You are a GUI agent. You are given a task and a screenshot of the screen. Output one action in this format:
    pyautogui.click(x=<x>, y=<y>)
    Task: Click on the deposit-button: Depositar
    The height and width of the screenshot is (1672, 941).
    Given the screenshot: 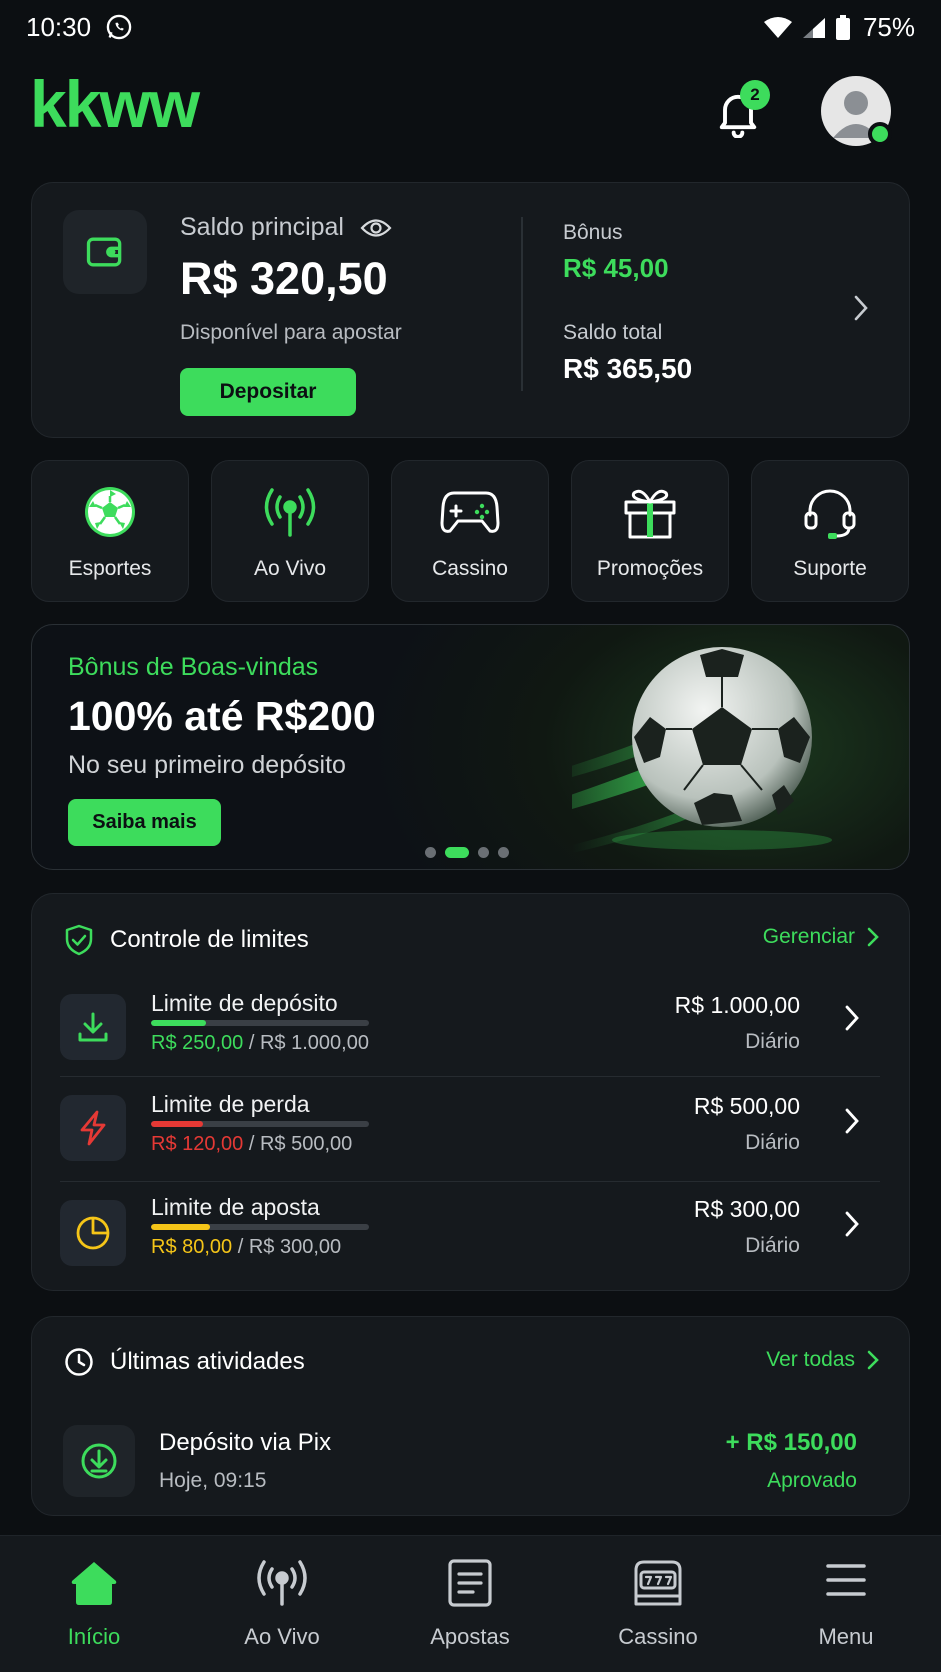 What is the action you would take?
    pyautogui.click(x=268, y=392)
    